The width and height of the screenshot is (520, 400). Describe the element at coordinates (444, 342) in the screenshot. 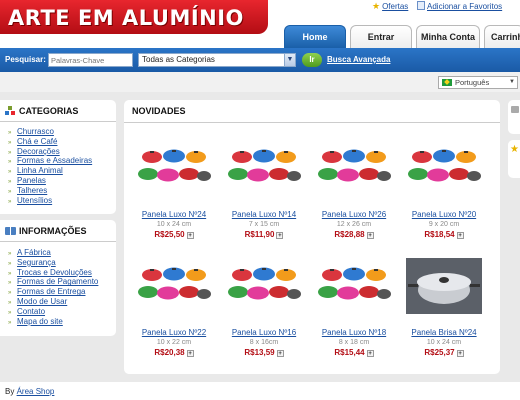

I see `product-dimensions: 10 x 24 cm` at that location.